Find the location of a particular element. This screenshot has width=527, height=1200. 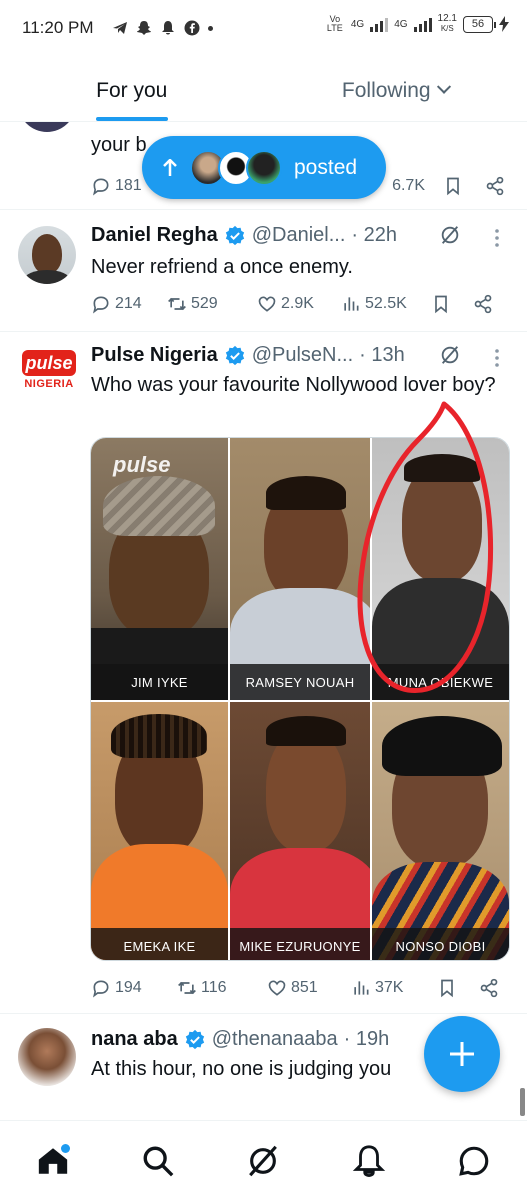

facebook-icon is located at coordinates (192, 28).